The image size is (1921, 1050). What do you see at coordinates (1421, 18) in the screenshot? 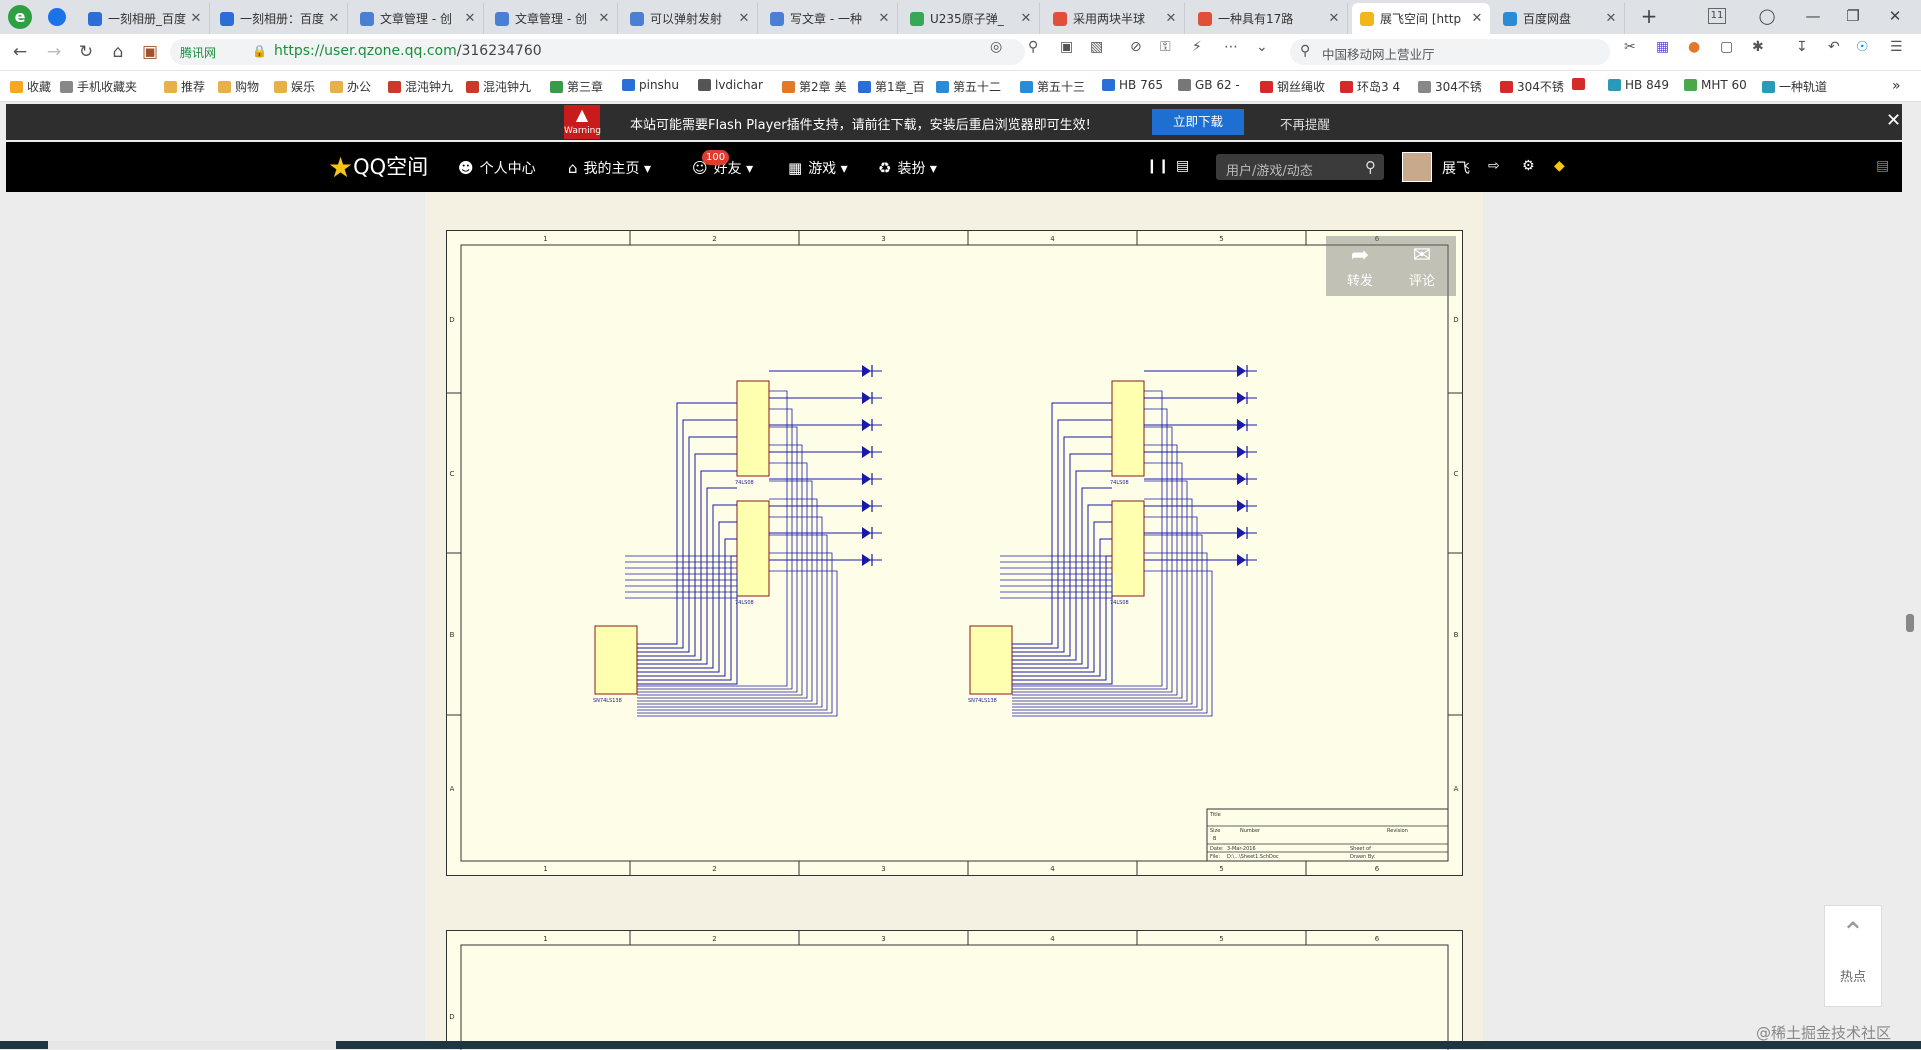
I see `tab-9: 展飞空间 [http ✕` at bounding box center [1421, 18].